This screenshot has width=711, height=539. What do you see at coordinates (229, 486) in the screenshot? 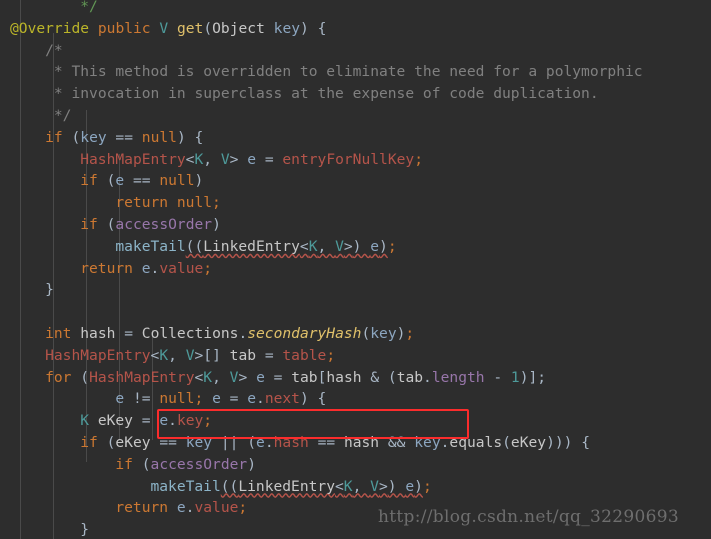
I see `token: ((` at bounding box center [229, 486].